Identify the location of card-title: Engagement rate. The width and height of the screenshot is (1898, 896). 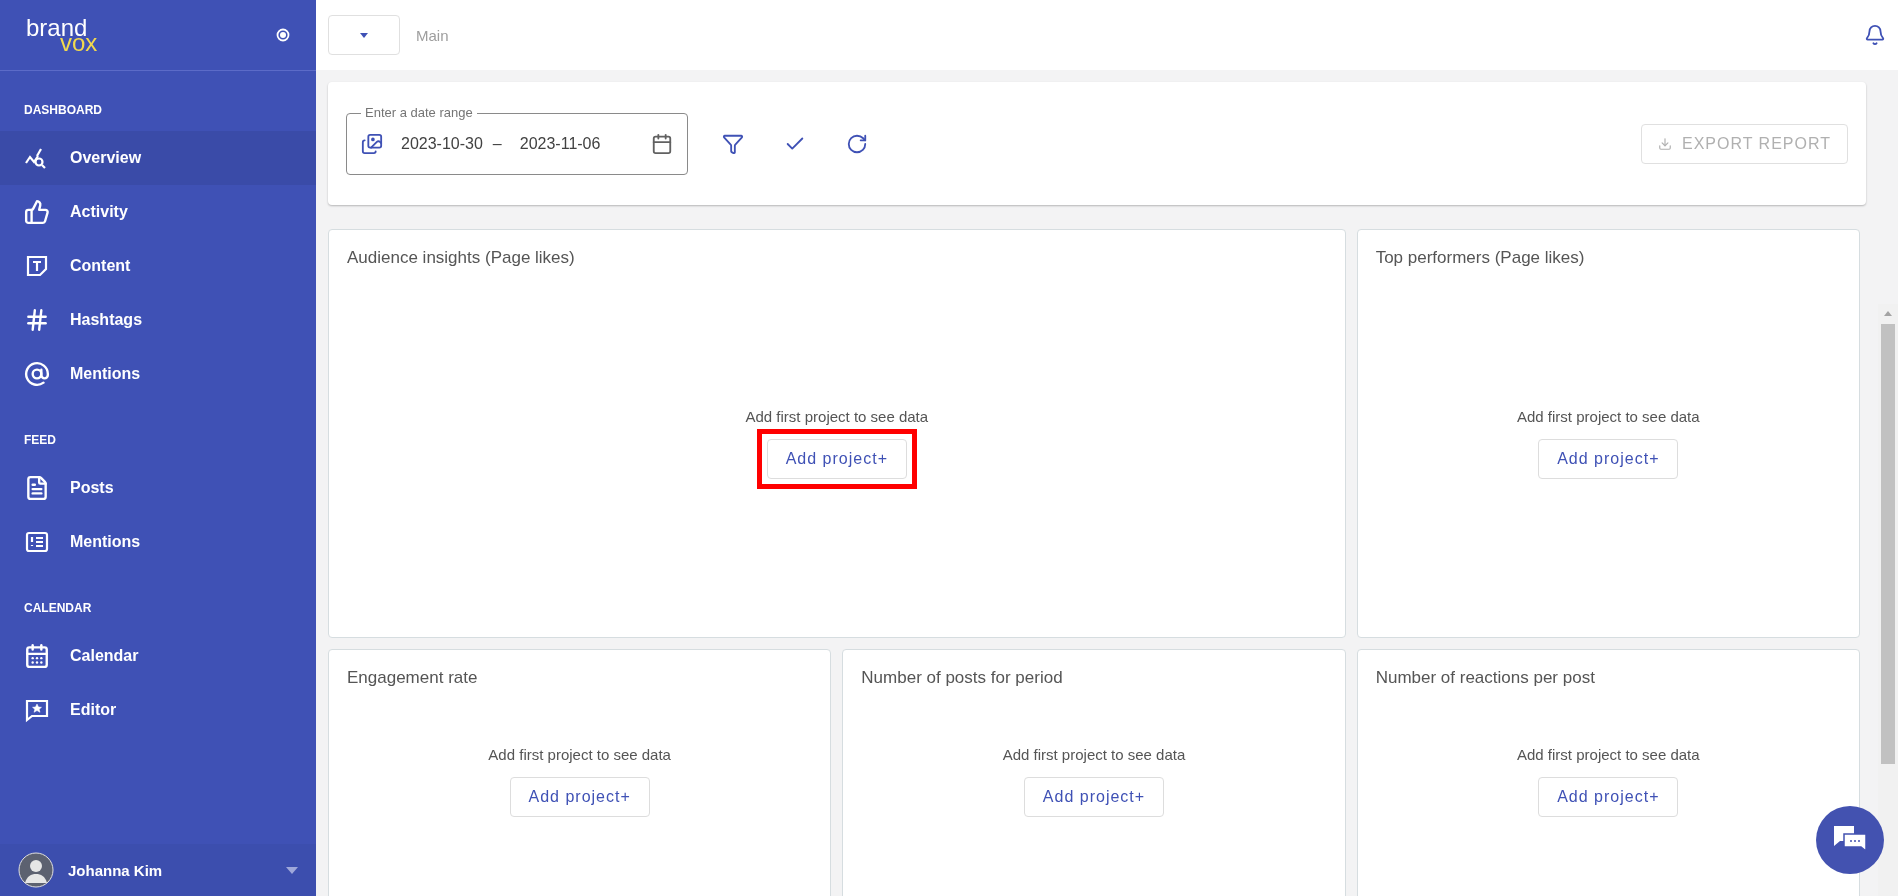
(413, 678).